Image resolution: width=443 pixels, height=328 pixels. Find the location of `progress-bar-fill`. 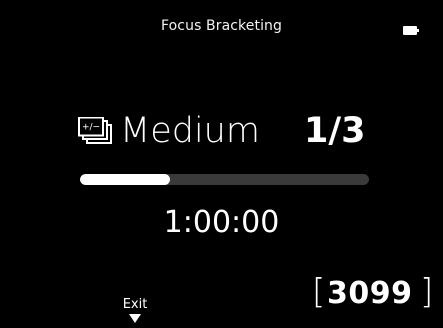

progress-bar-fill is located at coordinates (125, 179).